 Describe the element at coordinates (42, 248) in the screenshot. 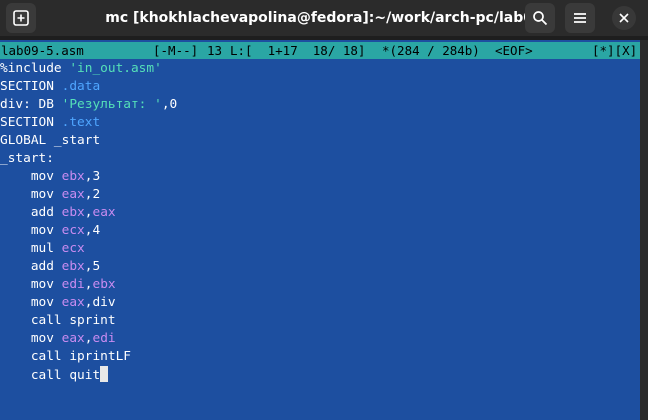

I see `code-line: mul ecx` at that location.